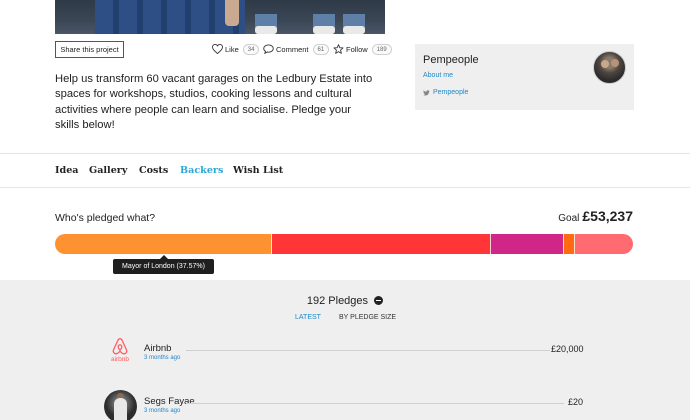  I want to click on follow-button: Follow 189, so click(362, 49).